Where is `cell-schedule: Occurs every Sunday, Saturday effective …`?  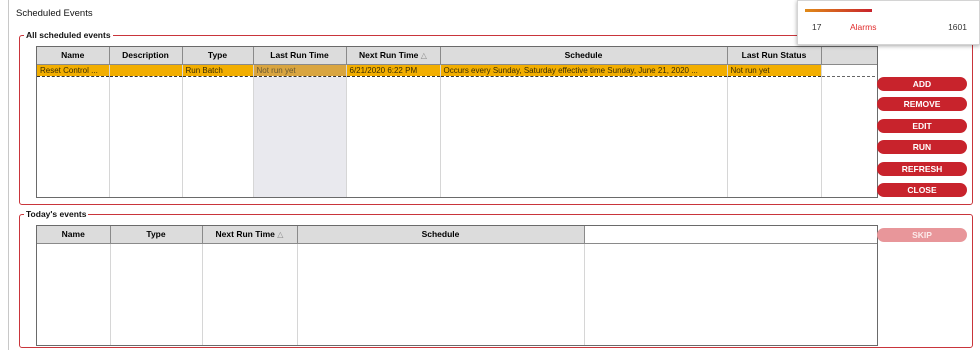 cell-schedule: Occurs every Sunday, Saturday effective … is located at coordinates (584, 70).